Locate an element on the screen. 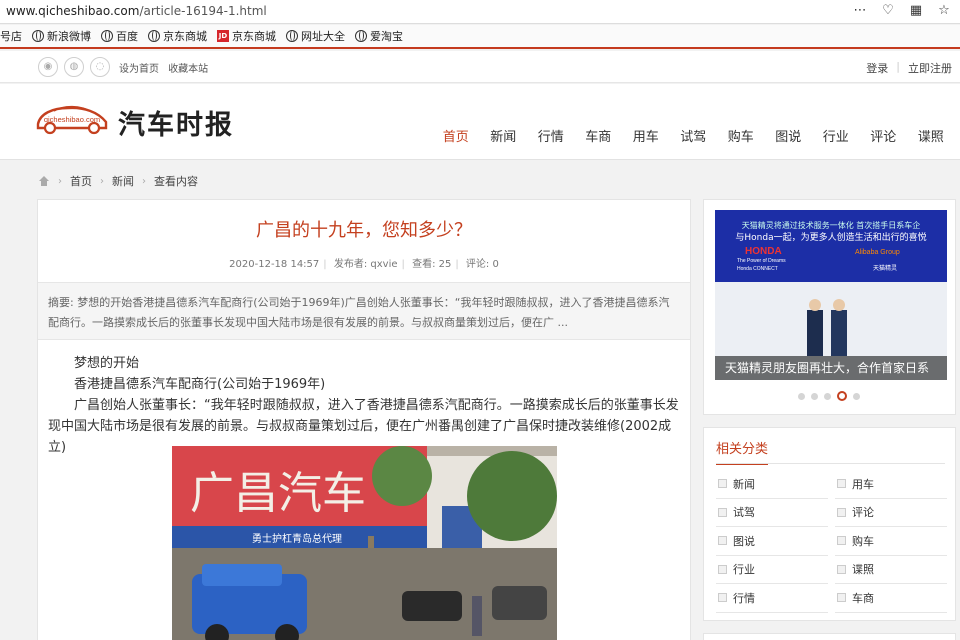 This screenshot has height=640, width=960. weibo-icon: ◉ is located at coordinates (48, 67).